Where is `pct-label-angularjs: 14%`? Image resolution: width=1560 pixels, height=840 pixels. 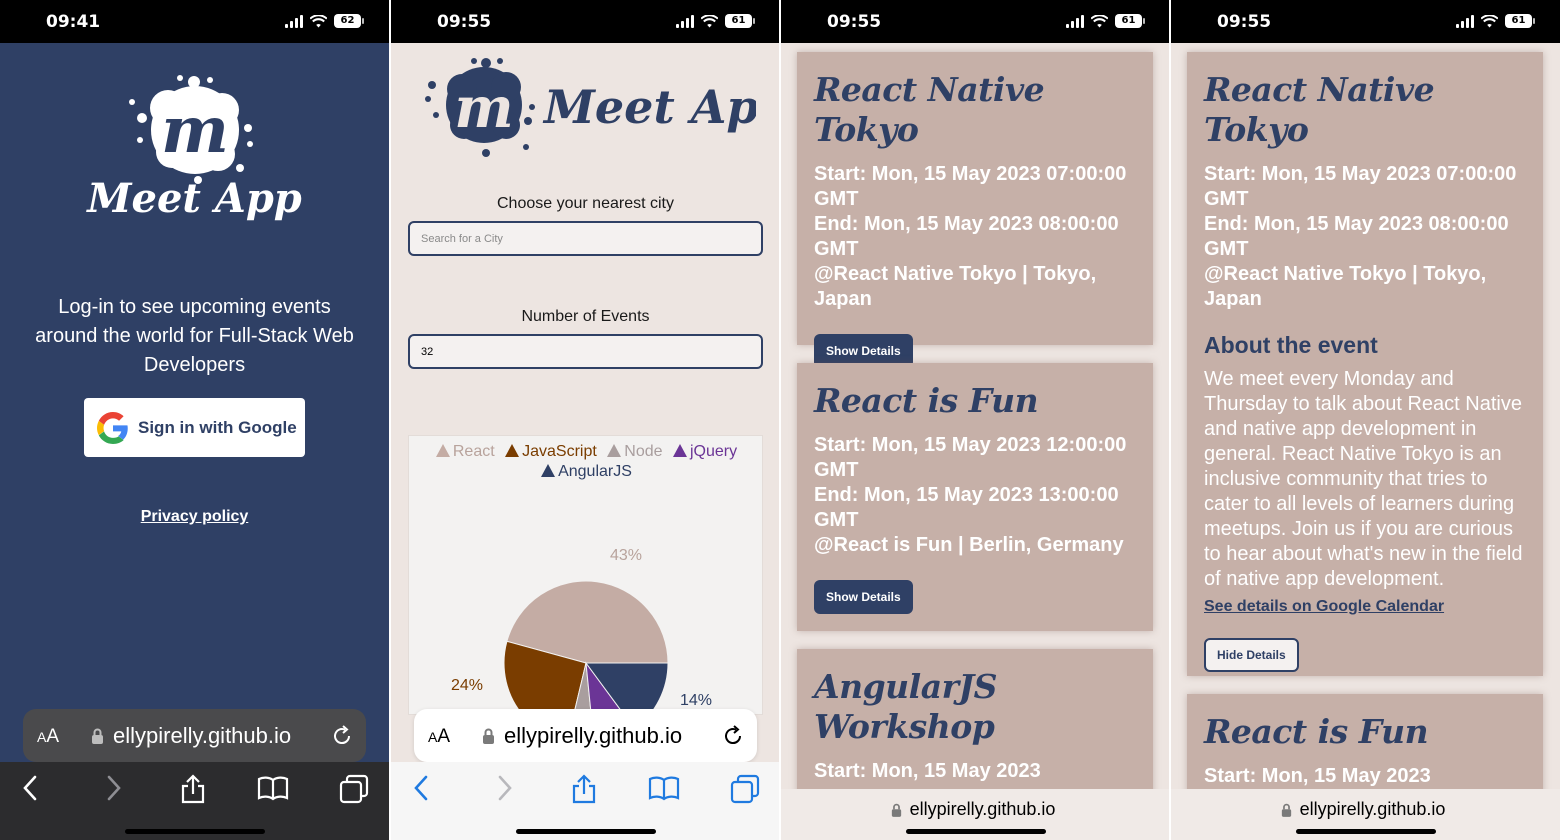 pct-label-angularjs: 14% is located at coordinates (696, 700).